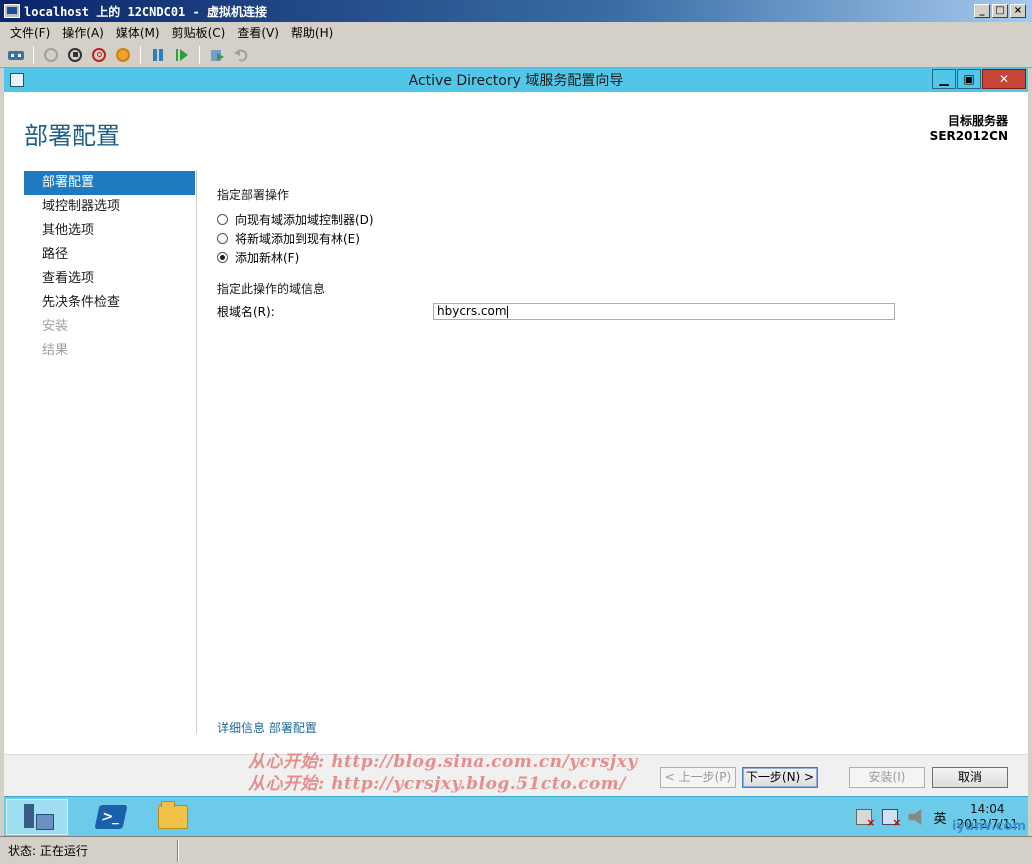  Describe the element at coordinates (109, 279) in the screenshot. I see `nav-item-review-options: 查看选项` at that location.